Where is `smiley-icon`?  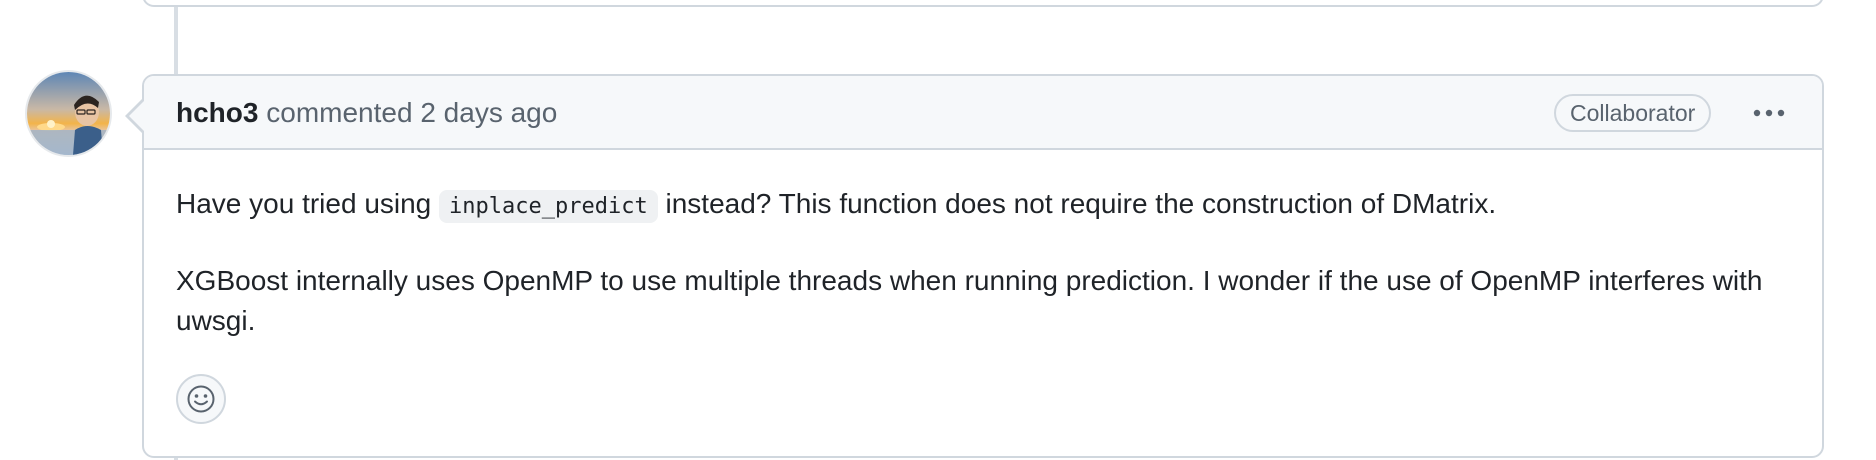
smiley-icon is located at coordinates (201, 399).